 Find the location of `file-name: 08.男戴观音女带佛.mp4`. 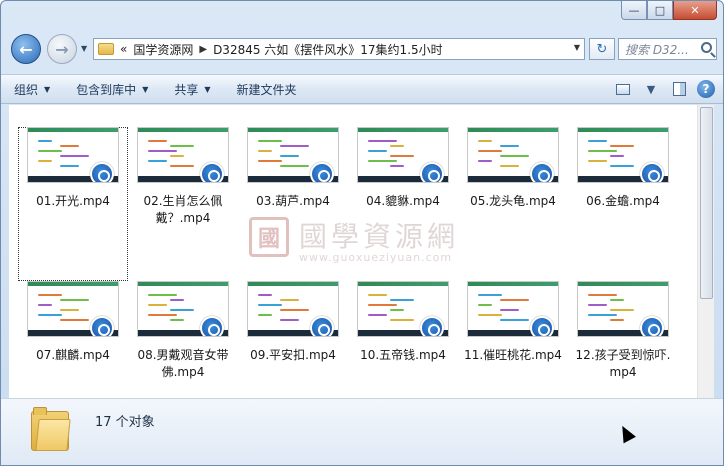

file-name: 08.男戴观音女带佛.mp4 is located at coordinates (183, 363).